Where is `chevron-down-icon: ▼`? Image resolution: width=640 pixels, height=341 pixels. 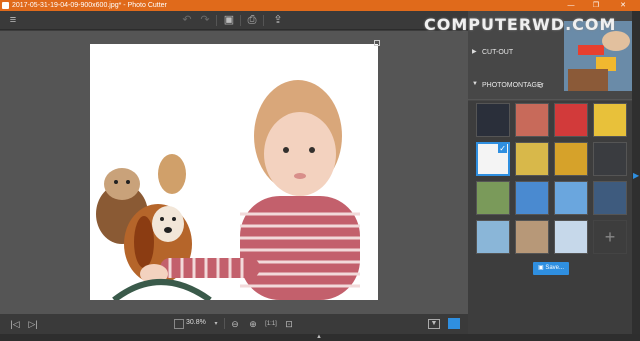 chevron-down-icon: ▼ is located at coordinates (475, 84).